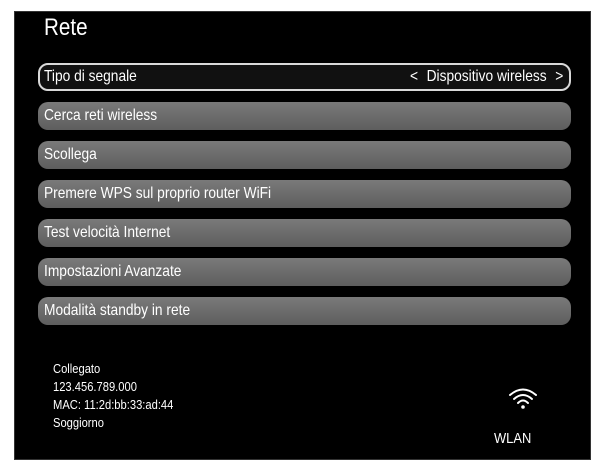  I want to click on menu-item-label: Tipo di segnale, so click(90, 76).